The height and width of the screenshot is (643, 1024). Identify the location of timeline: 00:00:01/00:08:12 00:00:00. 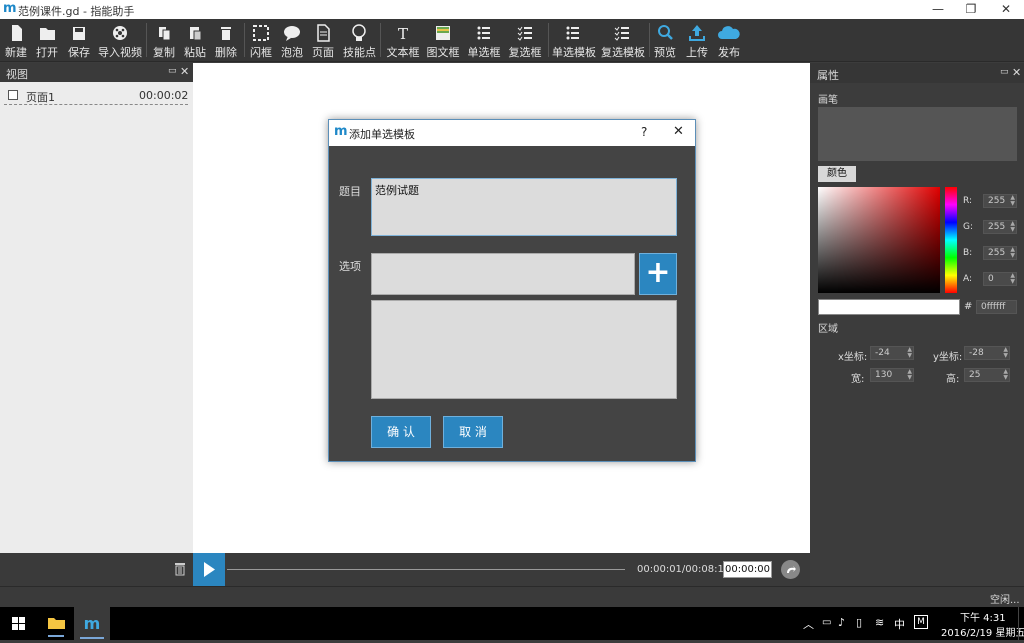
(501, 569).